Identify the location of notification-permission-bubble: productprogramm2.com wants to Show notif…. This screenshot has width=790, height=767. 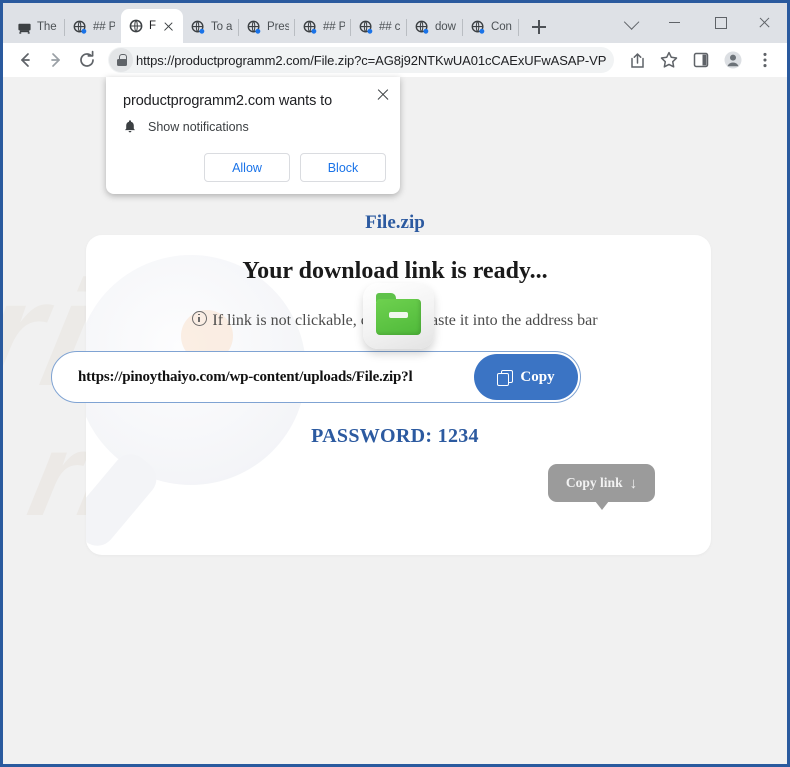
(253, 135).